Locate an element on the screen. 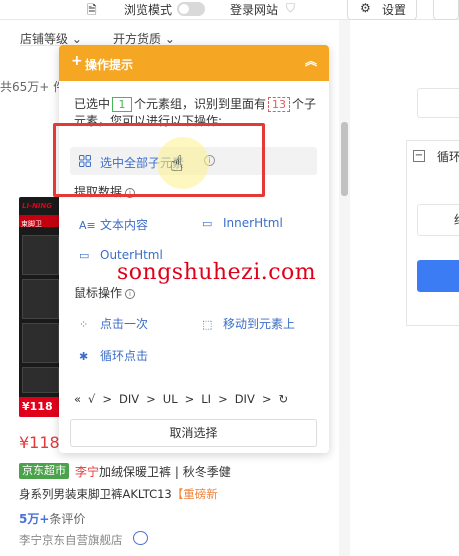 The height and width of the screenshot is (556, 459). product-tag: 【重磅新 is located at coordinates (194, 494).